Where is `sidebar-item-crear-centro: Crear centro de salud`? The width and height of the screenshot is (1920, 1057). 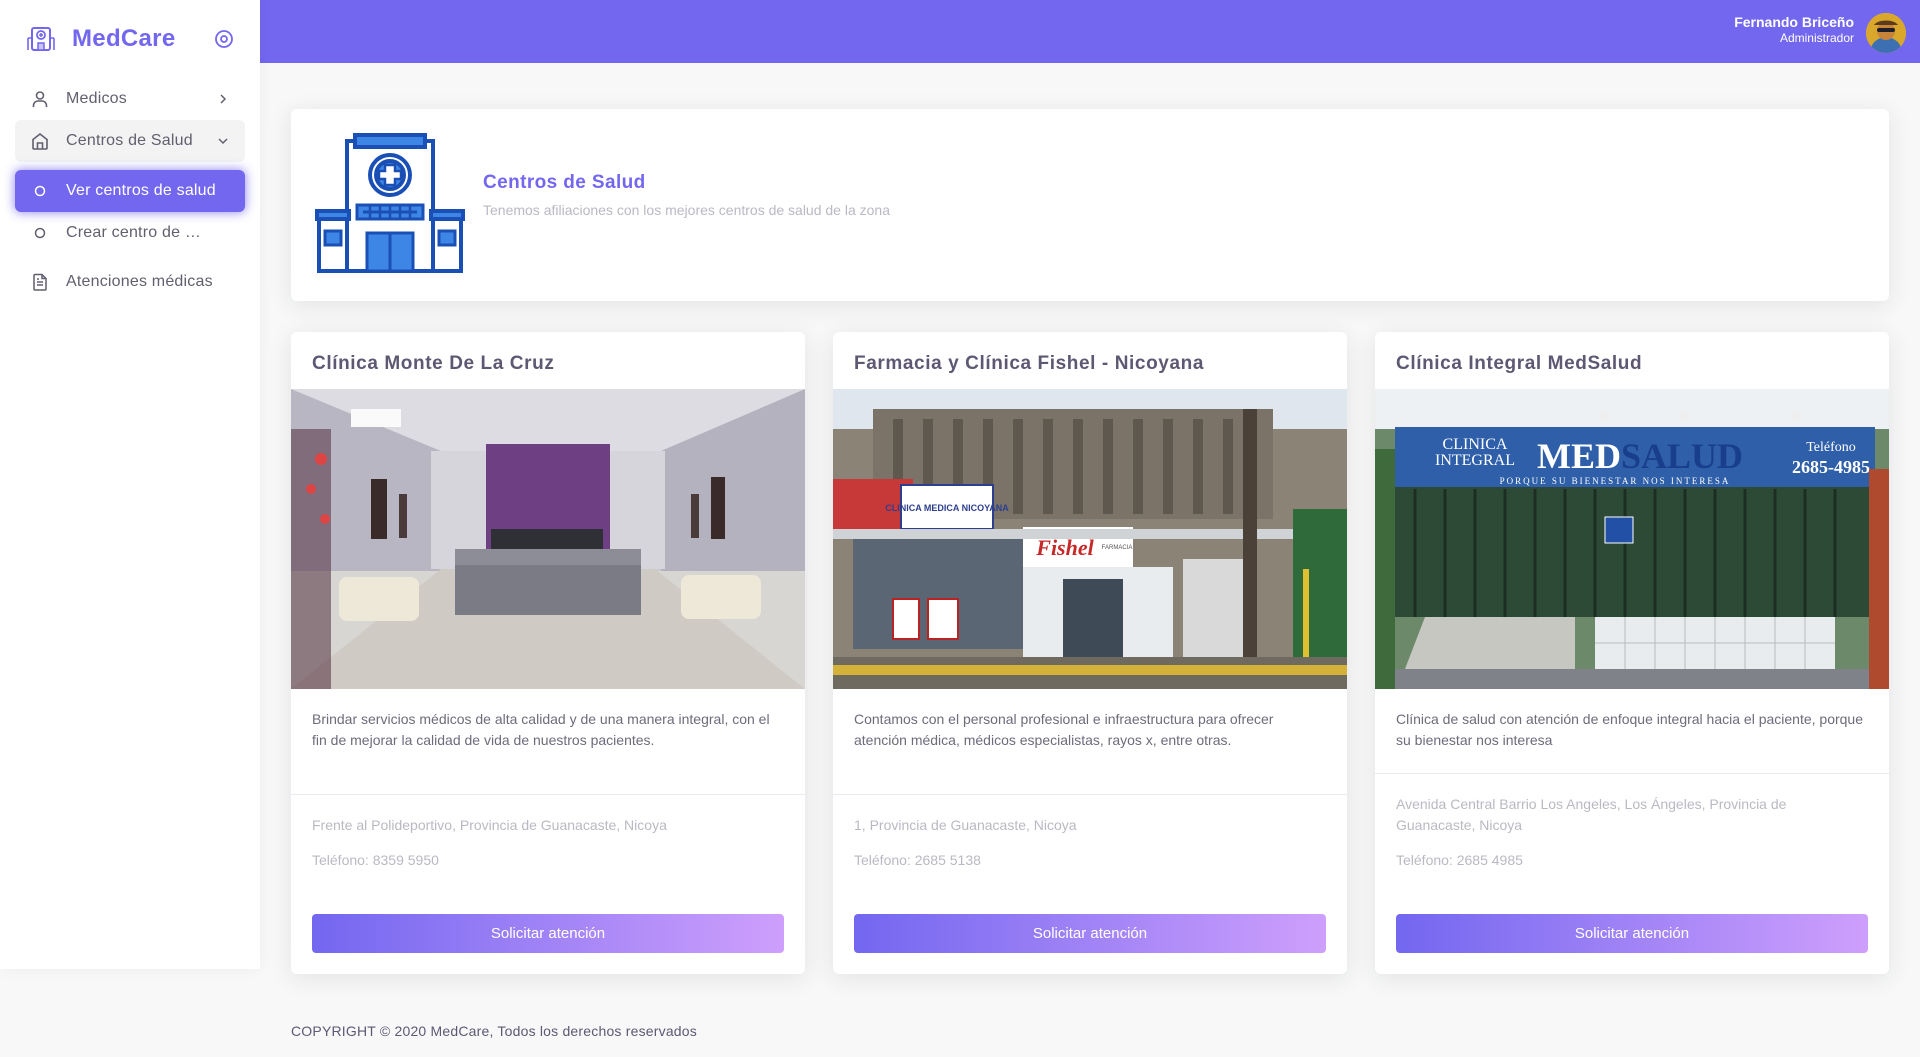
sidebar-item-crear-centro: Crear centro de salud is located at coordinates (130, 233).